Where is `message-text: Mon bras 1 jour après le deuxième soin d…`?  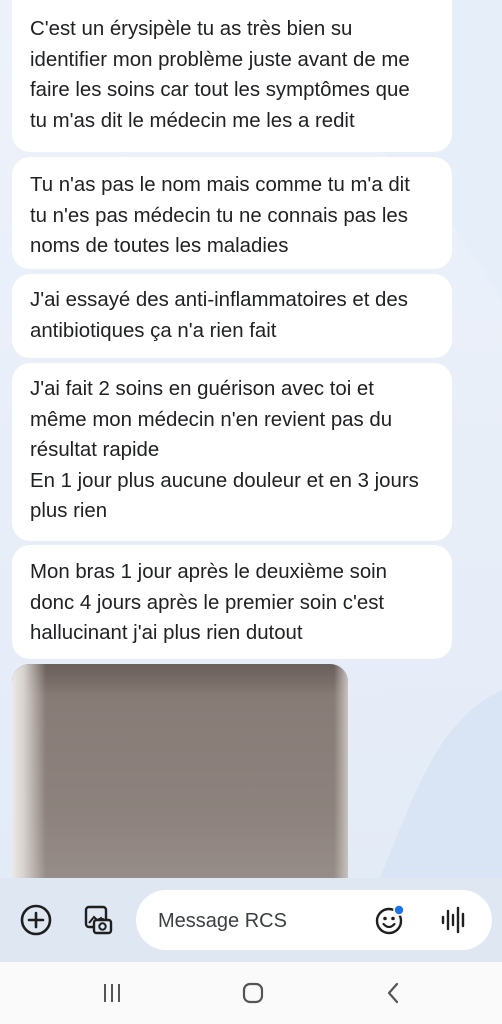 message-text: Mon bras 1 jour après le deuxième soin d… is located at coordinates (209, 602).